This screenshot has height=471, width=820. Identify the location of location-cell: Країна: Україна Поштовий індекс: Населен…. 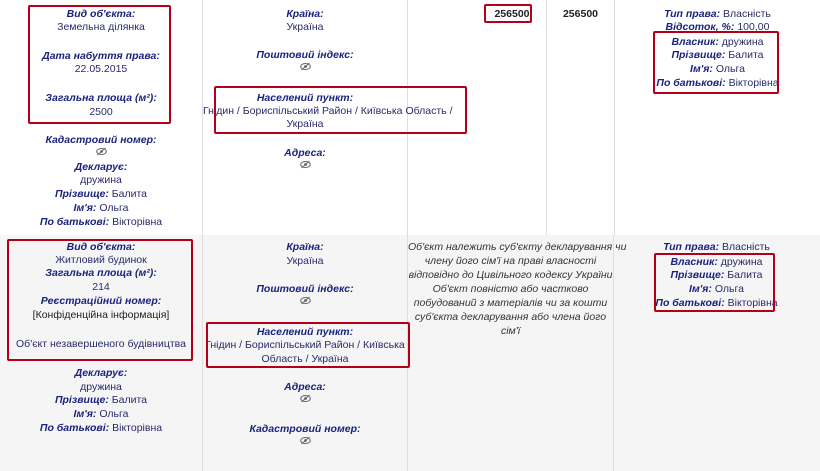
(306, 353).